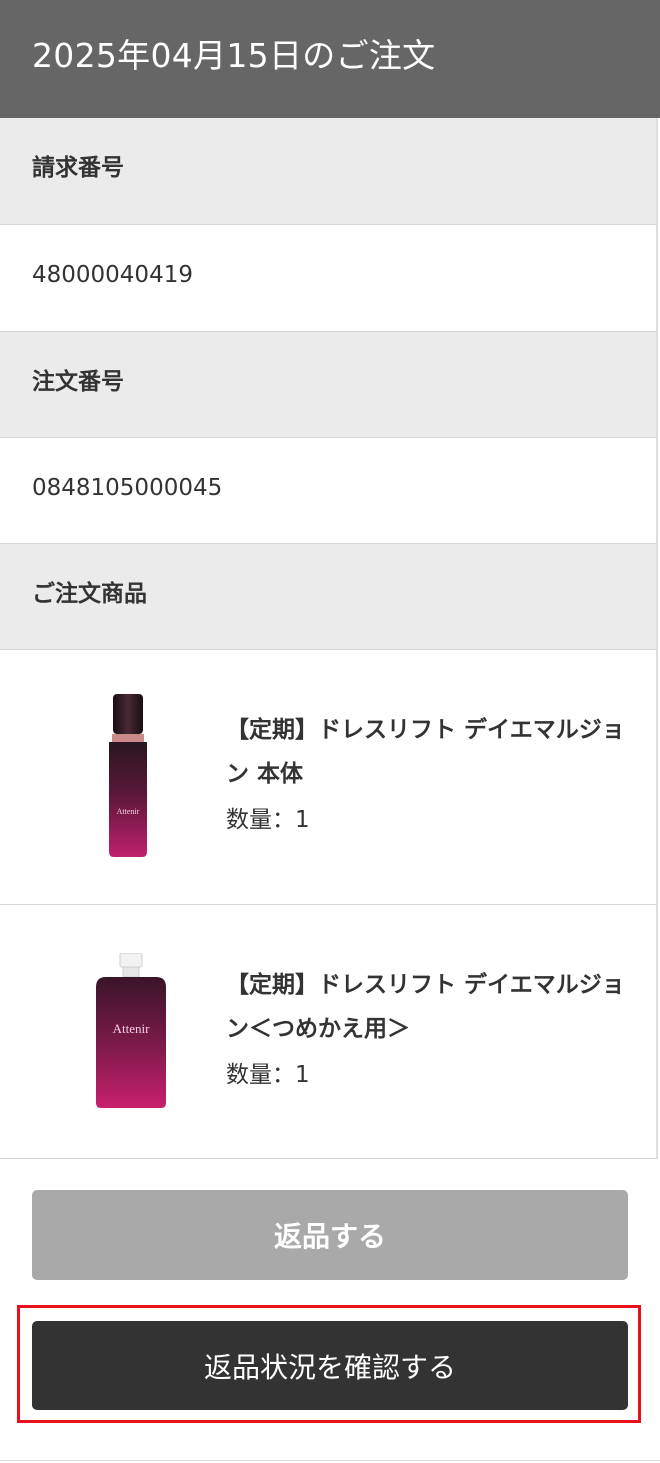 The image size is (660, 1463). Describe the element at coordinates (330, 1235) in the screenshot. I see `return-button: 返品する` at that location.